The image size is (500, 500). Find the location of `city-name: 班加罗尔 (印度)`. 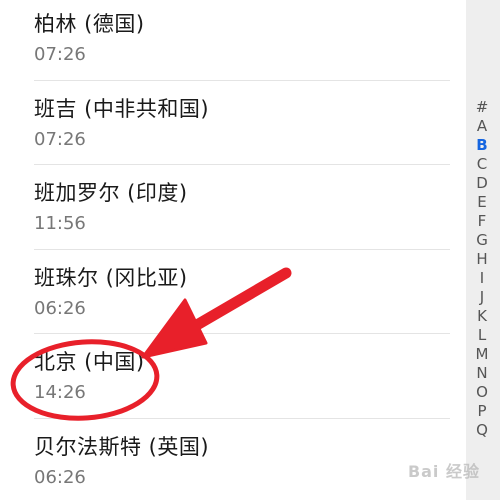

city-name: 班加罗尔 (印度) is located at coordinates (111, 193).